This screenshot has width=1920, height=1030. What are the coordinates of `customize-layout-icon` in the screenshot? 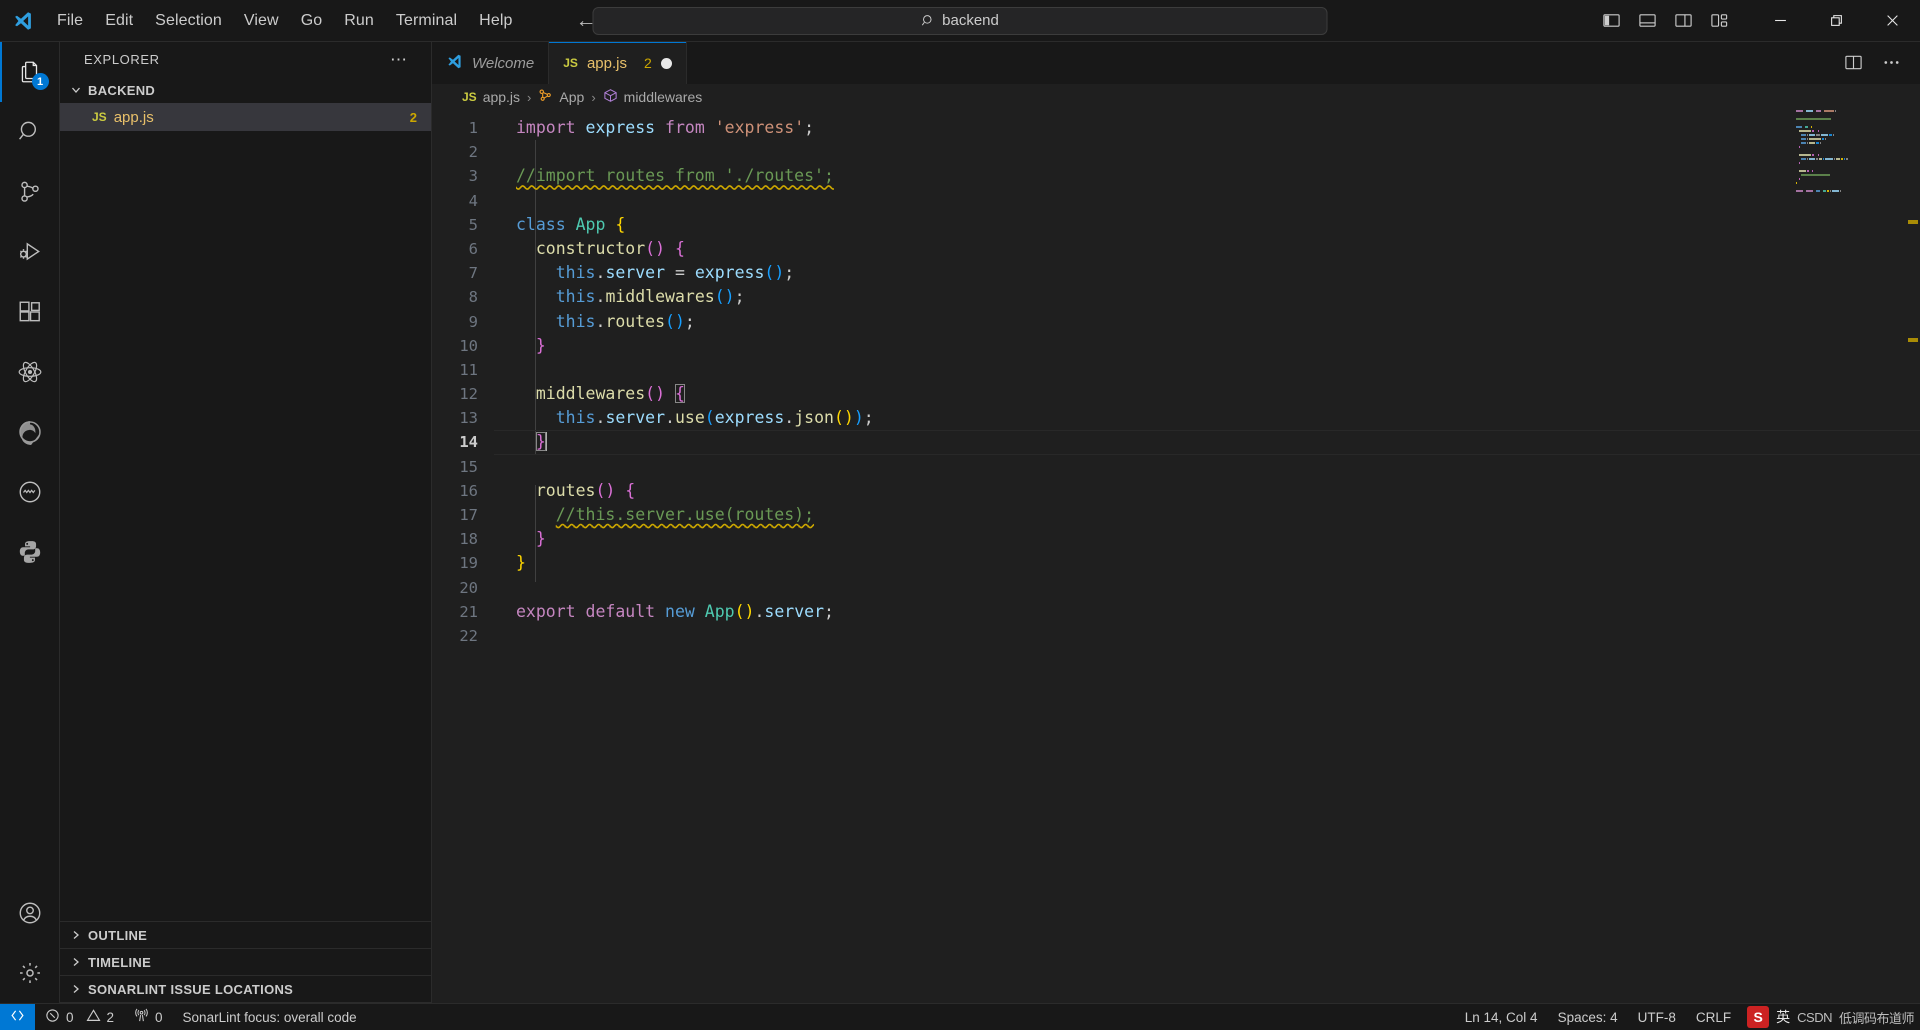 It's located at (1720, 21).